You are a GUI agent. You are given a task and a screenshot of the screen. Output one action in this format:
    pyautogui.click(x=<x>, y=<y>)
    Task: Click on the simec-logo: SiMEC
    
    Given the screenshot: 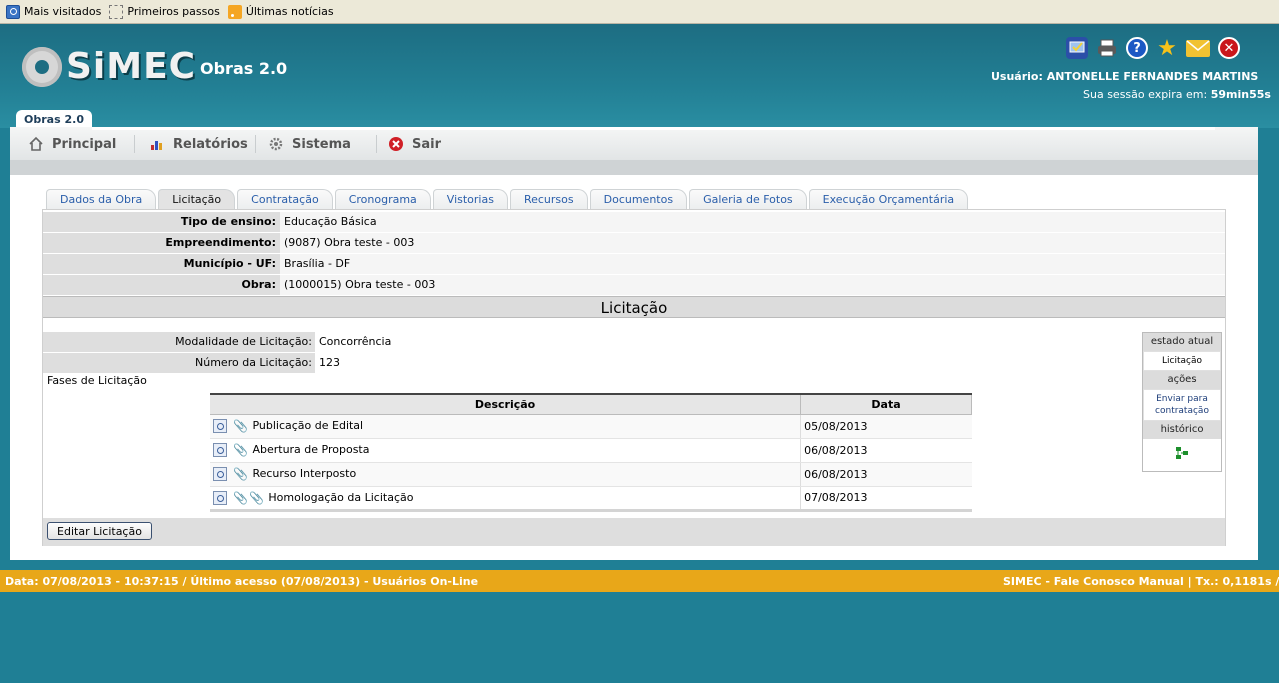 What is the action you would take?
    pyautogui.click(x=109, y=66)
    